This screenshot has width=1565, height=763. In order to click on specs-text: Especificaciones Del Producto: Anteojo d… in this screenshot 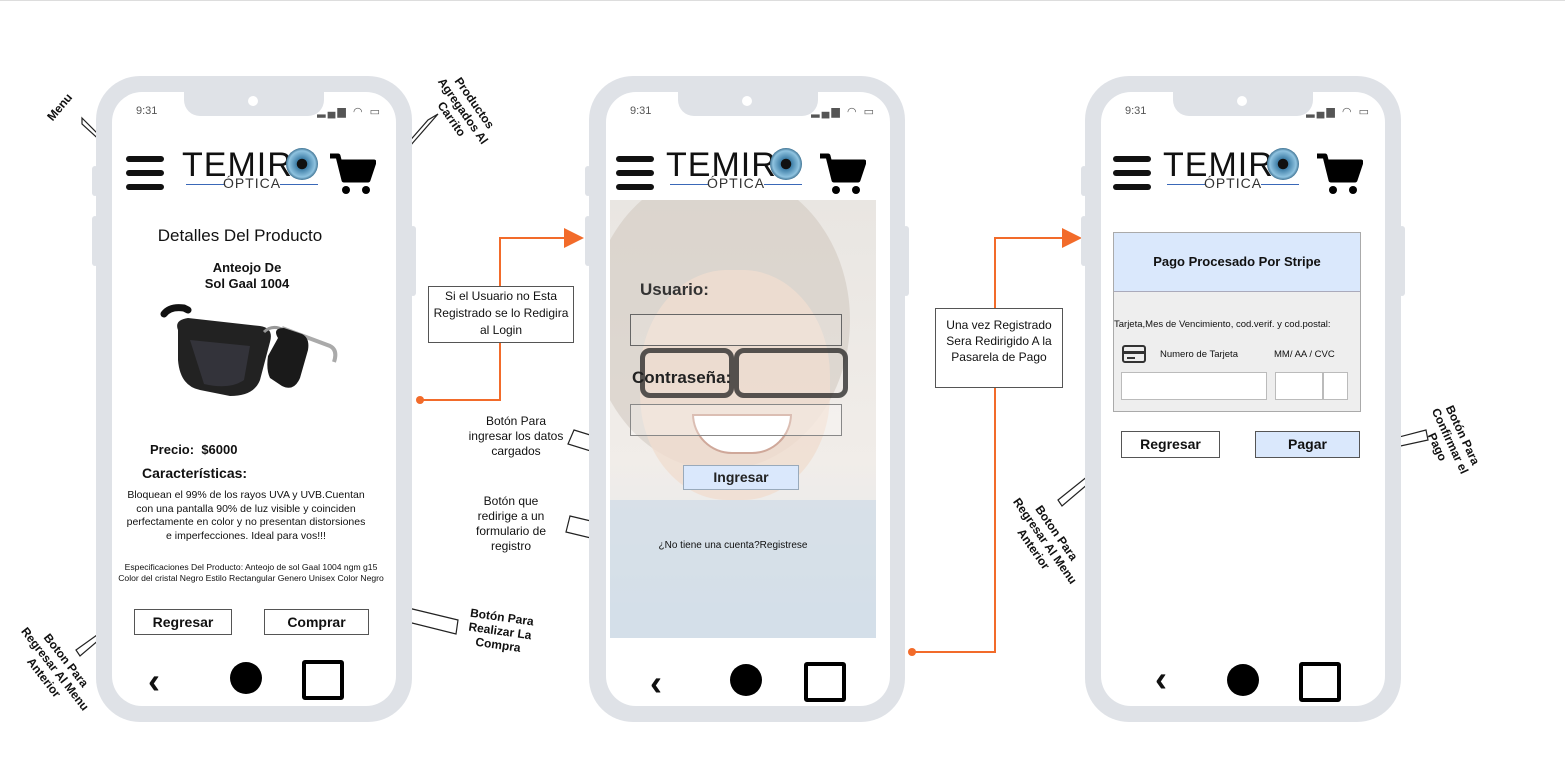, I will do `click(251, 572)`.